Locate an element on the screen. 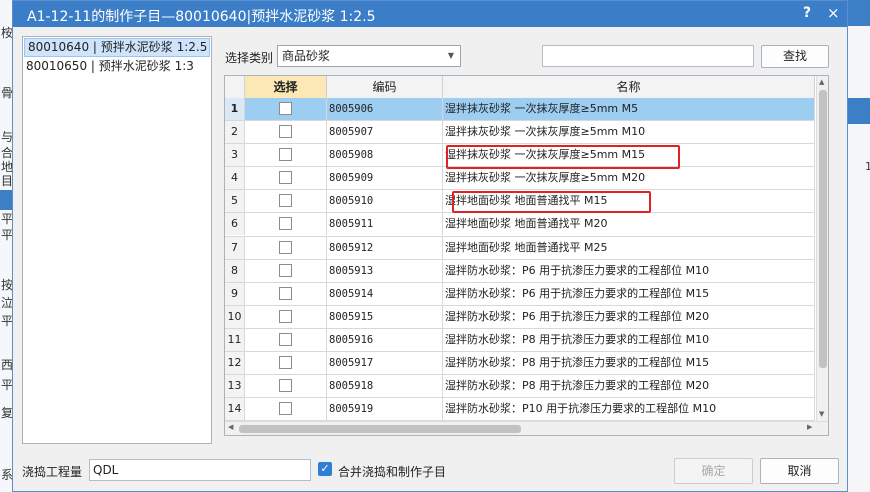 Image resolution: width=870 pixels, height=492 pixels. table-row: 2 8005907 湿拌抹灰砂浆 一次抹灰厚度≥5mm M10 is located at coordinates (520, 133).